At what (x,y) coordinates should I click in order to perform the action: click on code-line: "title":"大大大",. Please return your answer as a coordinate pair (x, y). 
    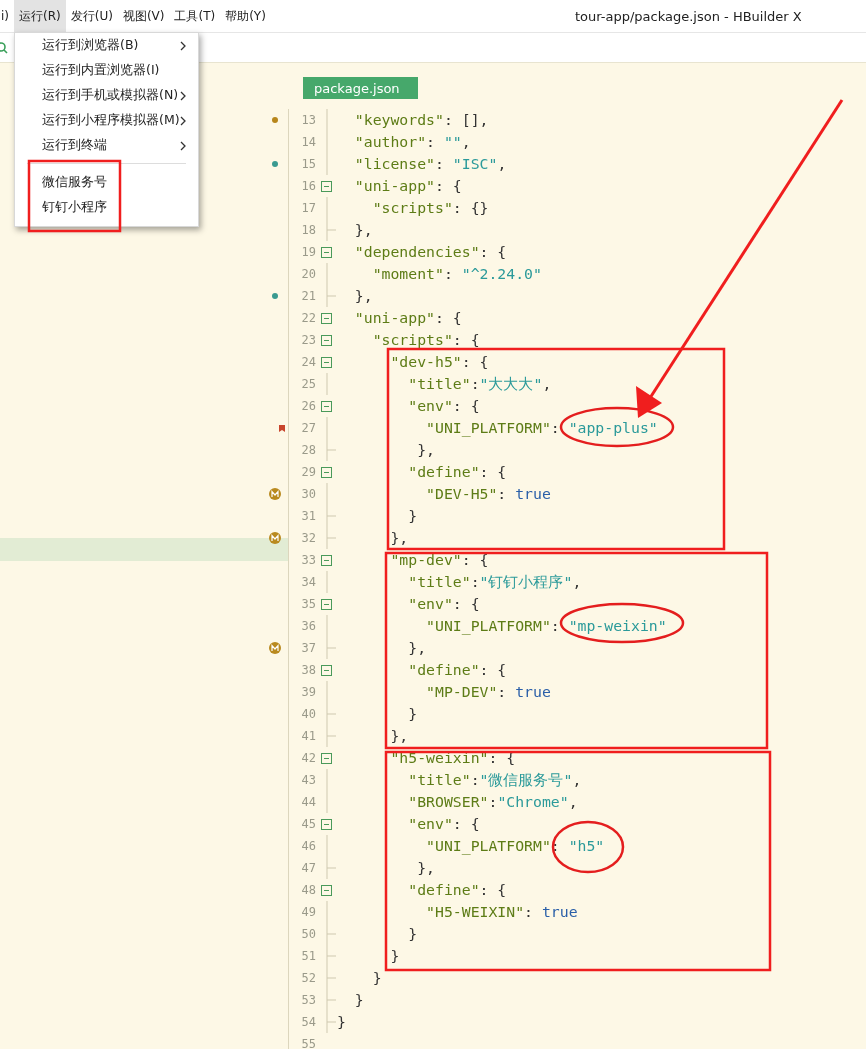
    Looking at the image, I should click on (479, 384).